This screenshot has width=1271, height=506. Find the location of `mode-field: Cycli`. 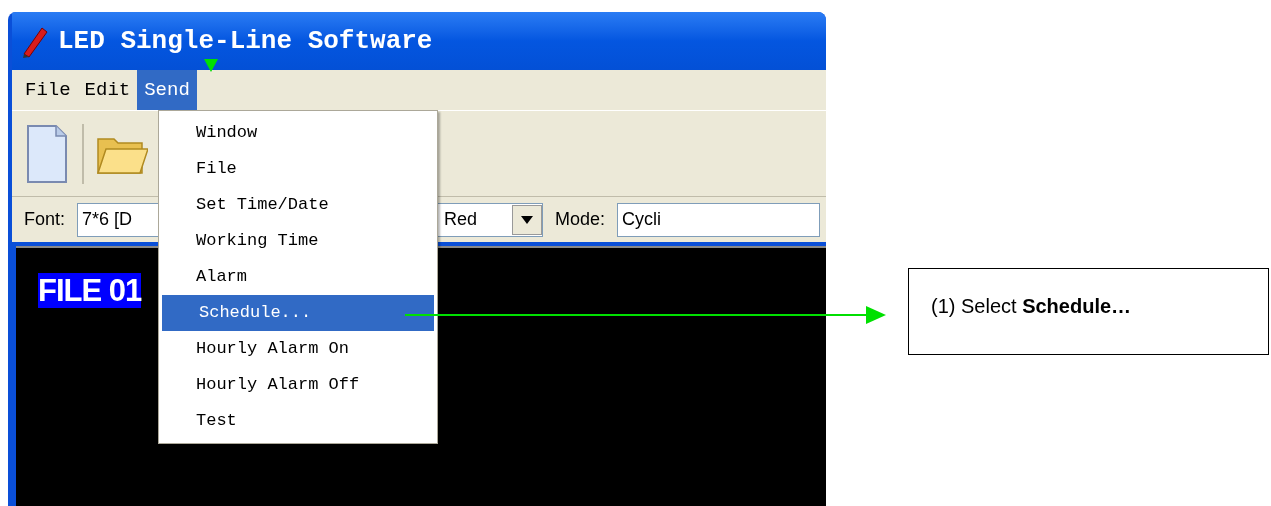

mode-field: Cycli is located at coordinates (718, 219).